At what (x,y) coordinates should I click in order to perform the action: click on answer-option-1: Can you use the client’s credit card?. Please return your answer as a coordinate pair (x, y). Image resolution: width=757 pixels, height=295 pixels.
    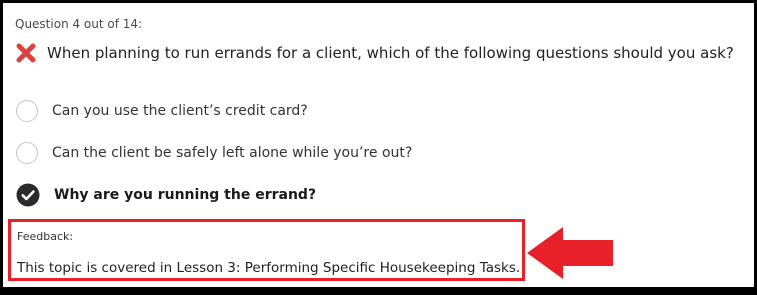
    Looking at the image, I should click on (162, 111).